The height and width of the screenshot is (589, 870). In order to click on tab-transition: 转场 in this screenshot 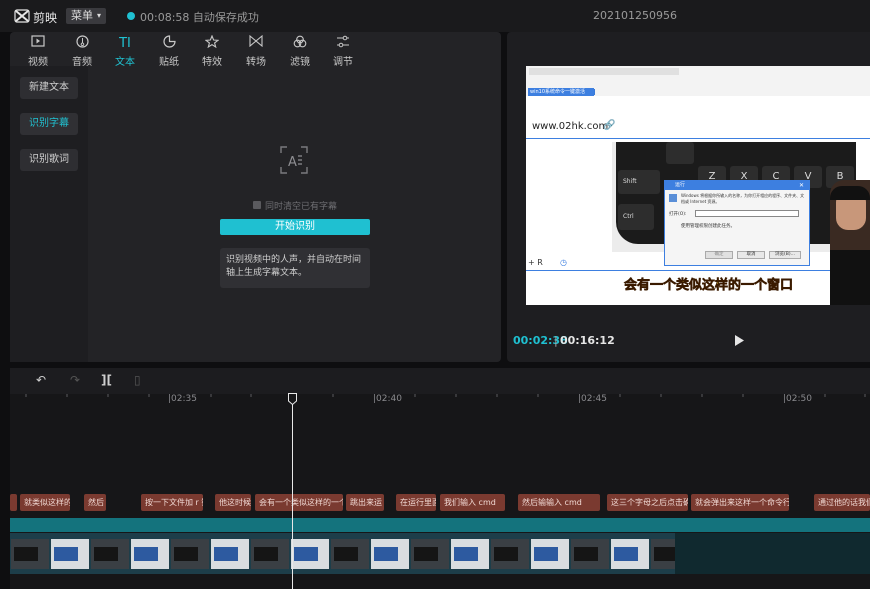, I will do `click(256, 50)`.